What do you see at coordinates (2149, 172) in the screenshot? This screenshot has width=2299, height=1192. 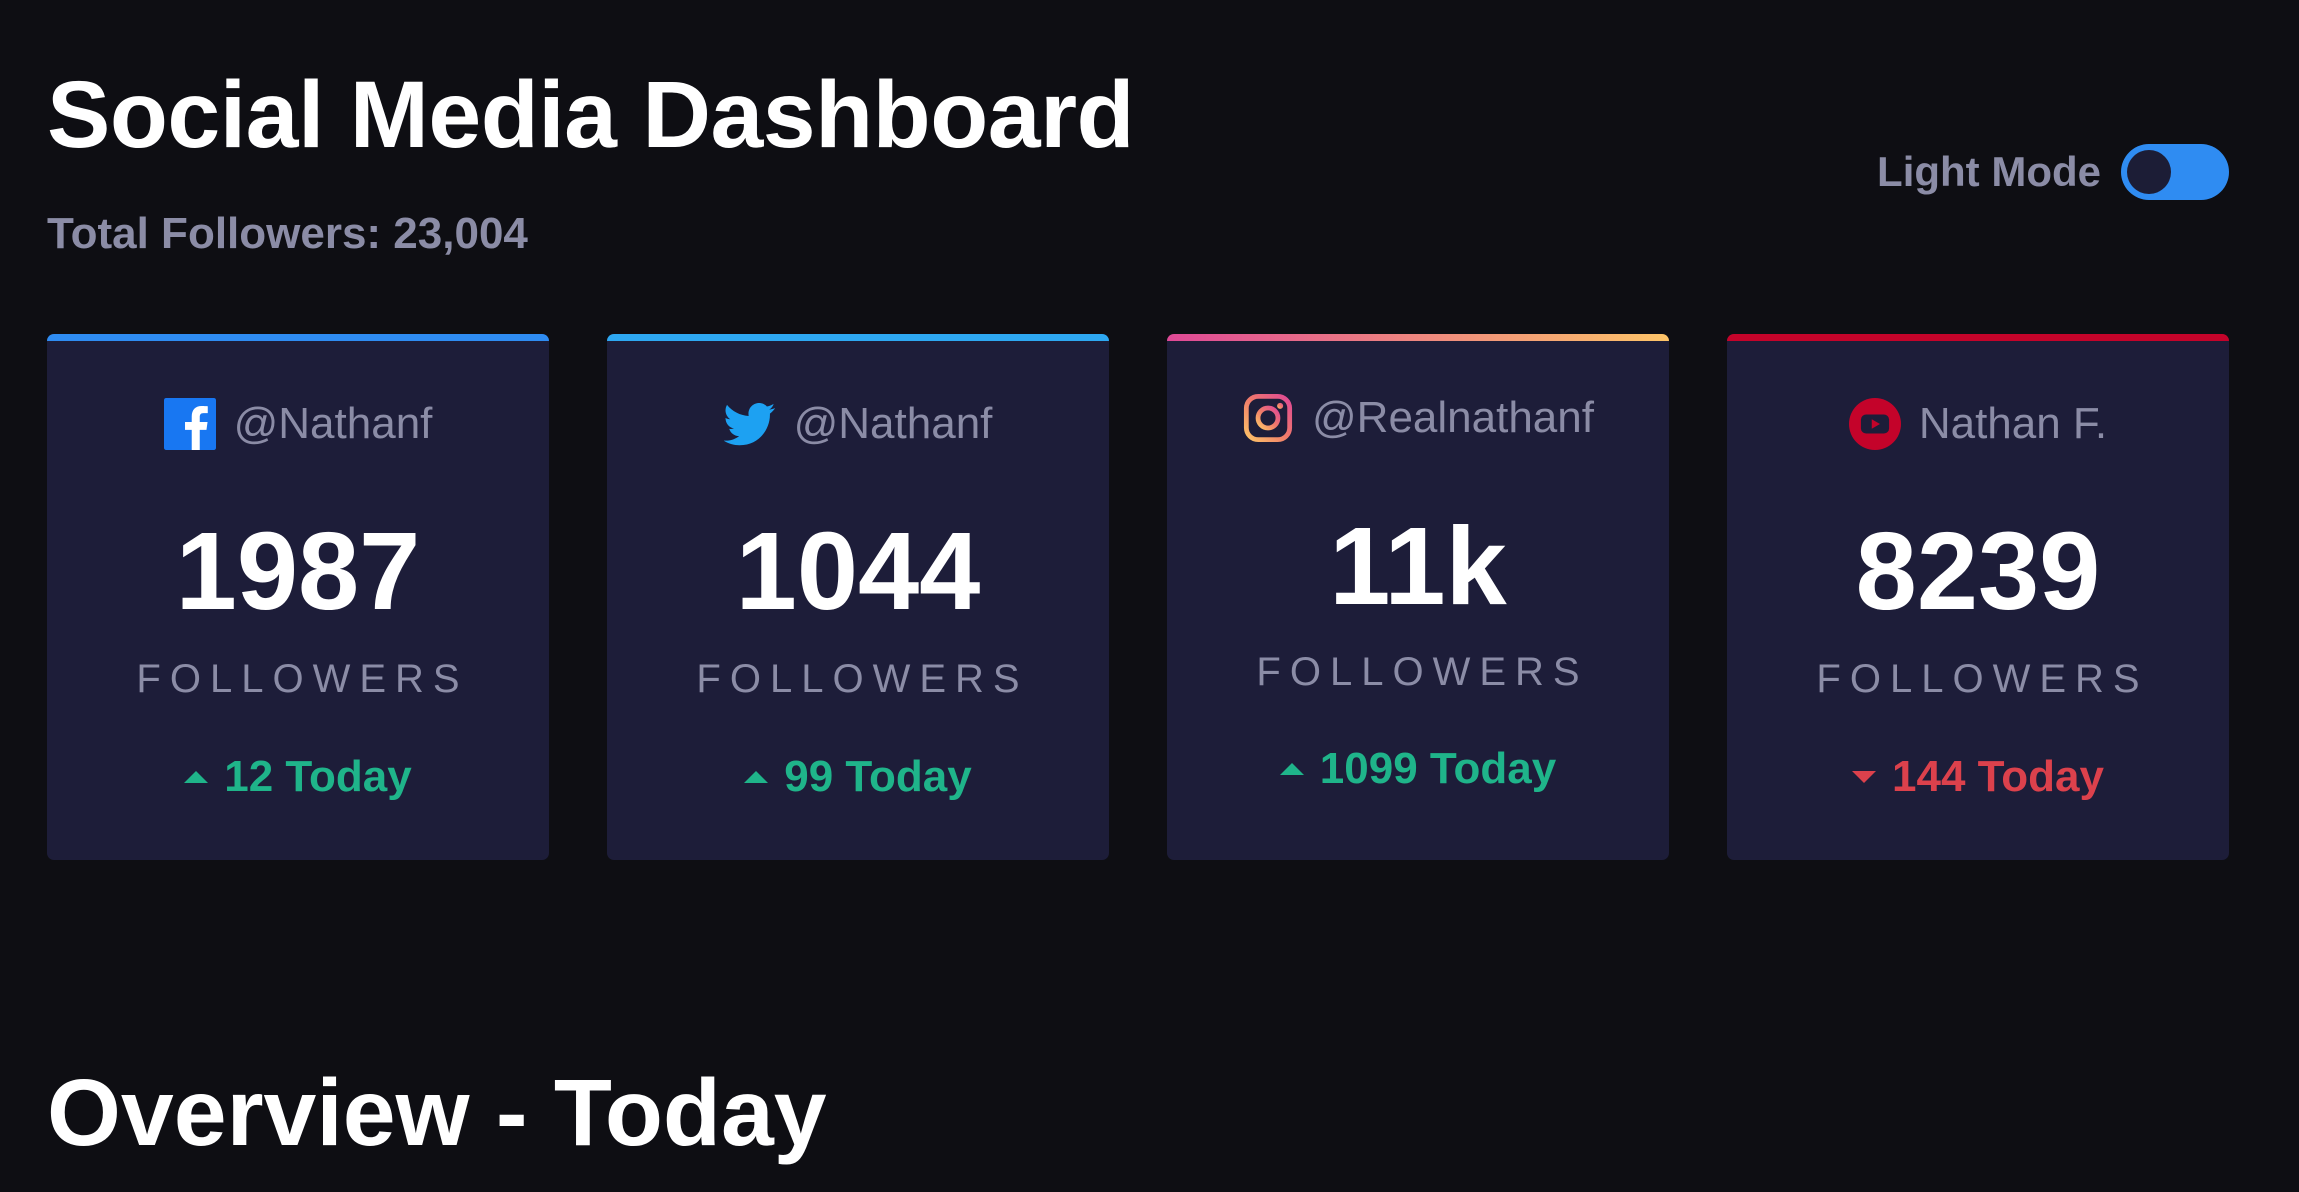 I see `theme-toggle-knob` at bounding box center [2149, 172].